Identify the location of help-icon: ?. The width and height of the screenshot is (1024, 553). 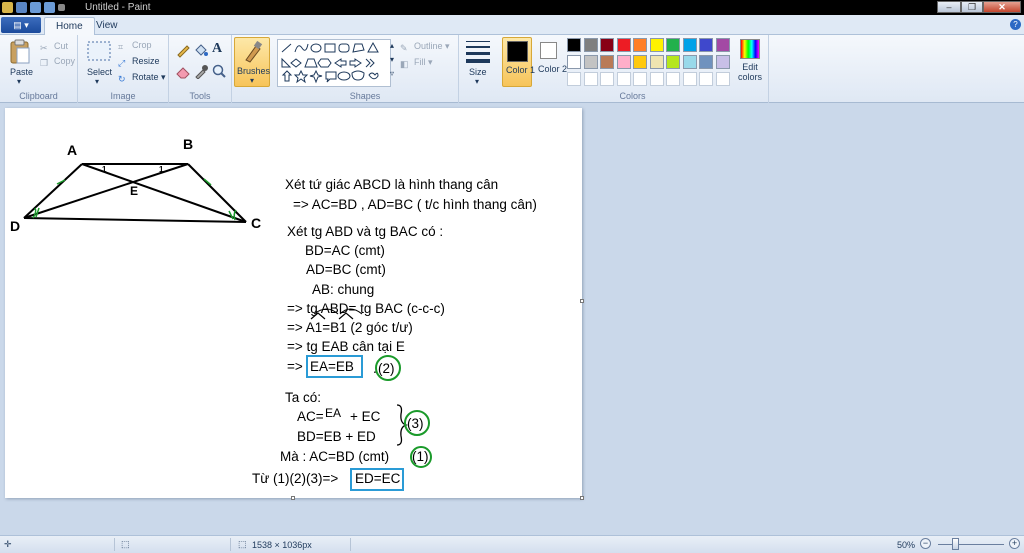
(1015, 24).